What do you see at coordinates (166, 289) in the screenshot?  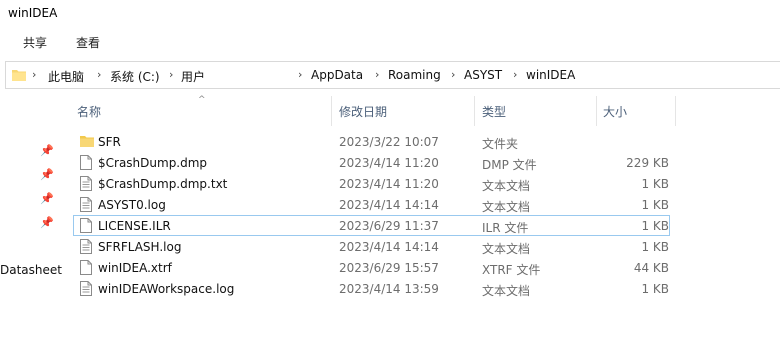 I see `file-name: winIDEAWorkspace.log` at bounding box center [166, 289].